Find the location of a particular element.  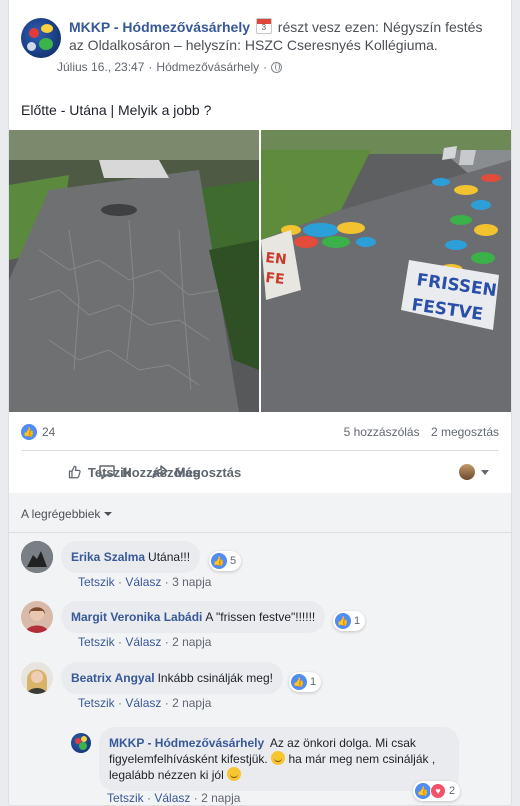

profile-picker is located at coordinates (474, 472).